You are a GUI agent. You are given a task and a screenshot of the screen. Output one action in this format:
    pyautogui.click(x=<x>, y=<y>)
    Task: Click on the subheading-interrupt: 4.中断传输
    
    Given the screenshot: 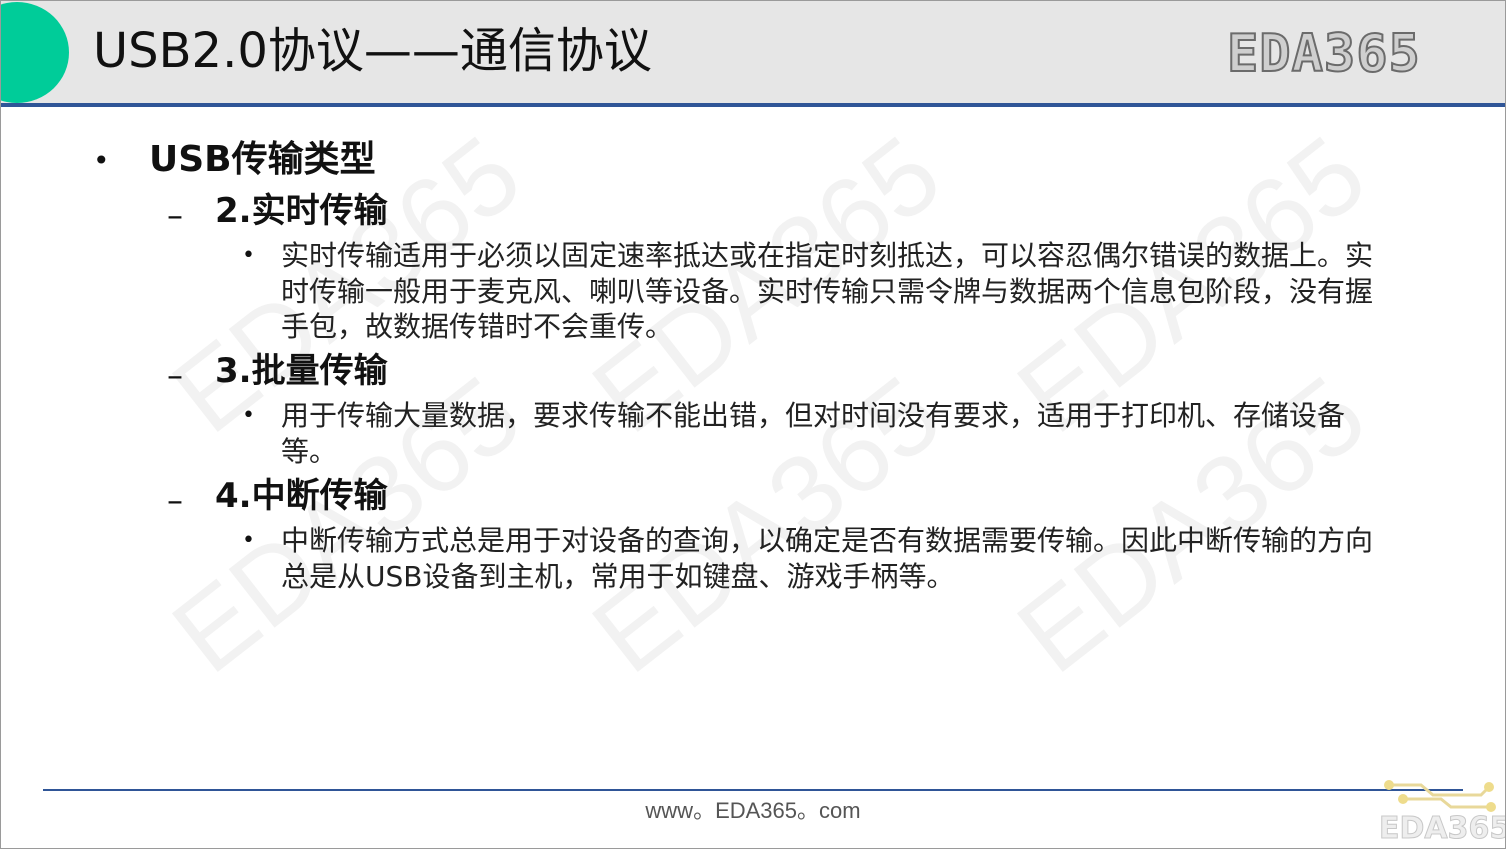 What is the action you would take?
    pyautogui.click(x=301, y=496)
    